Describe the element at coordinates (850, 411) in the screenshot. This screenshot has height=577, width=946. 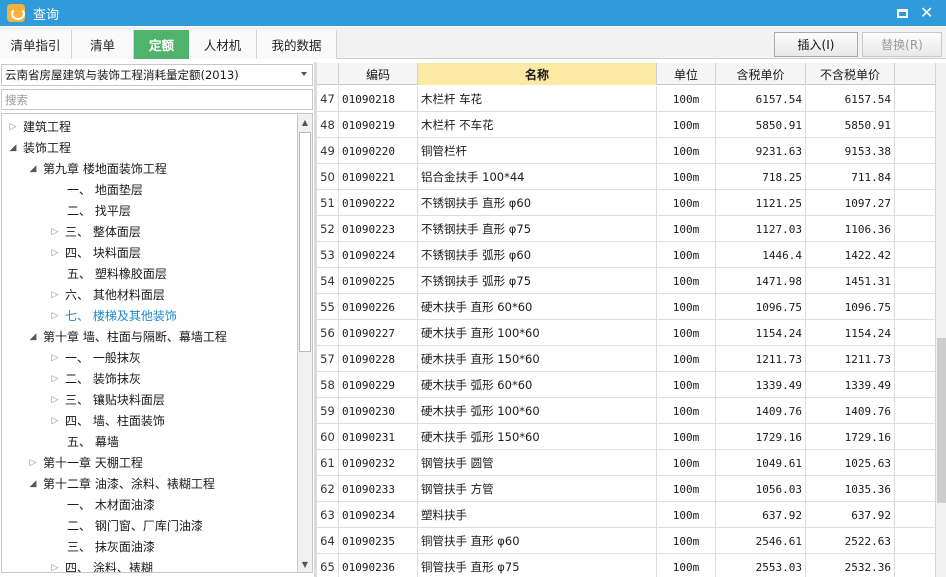
I see `cell-notax-price: 1409.76` at that location.